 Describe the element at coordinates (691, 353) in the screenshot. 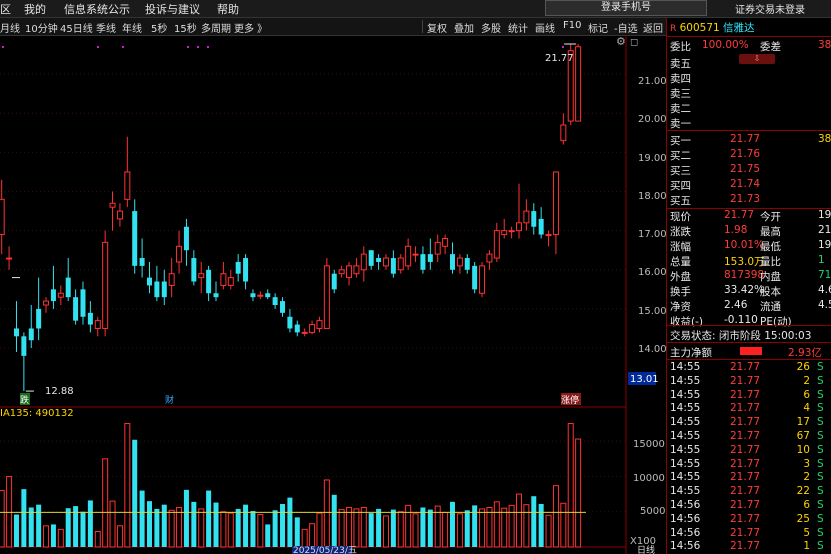

I see `net-flow-label: 主力净额` at that location.